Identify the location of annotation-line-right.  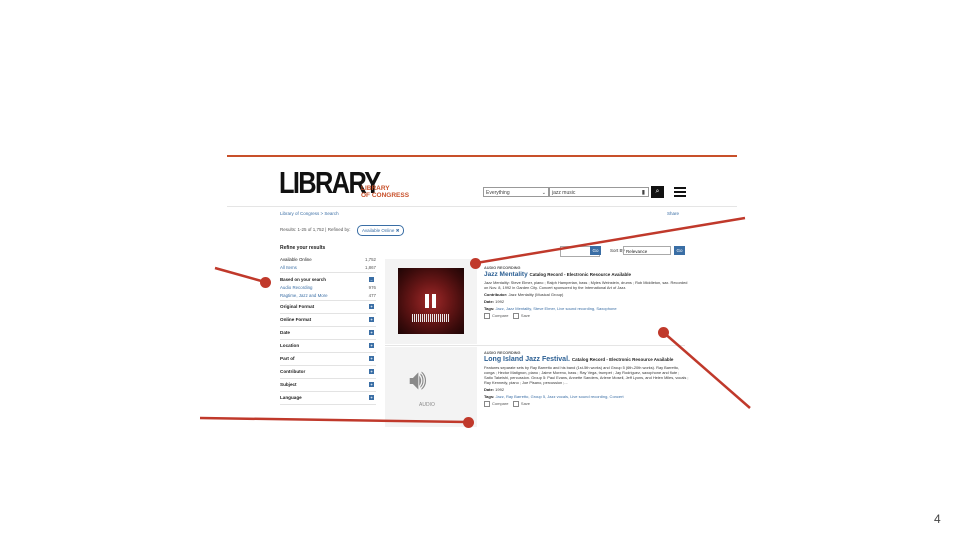
(706, 370).